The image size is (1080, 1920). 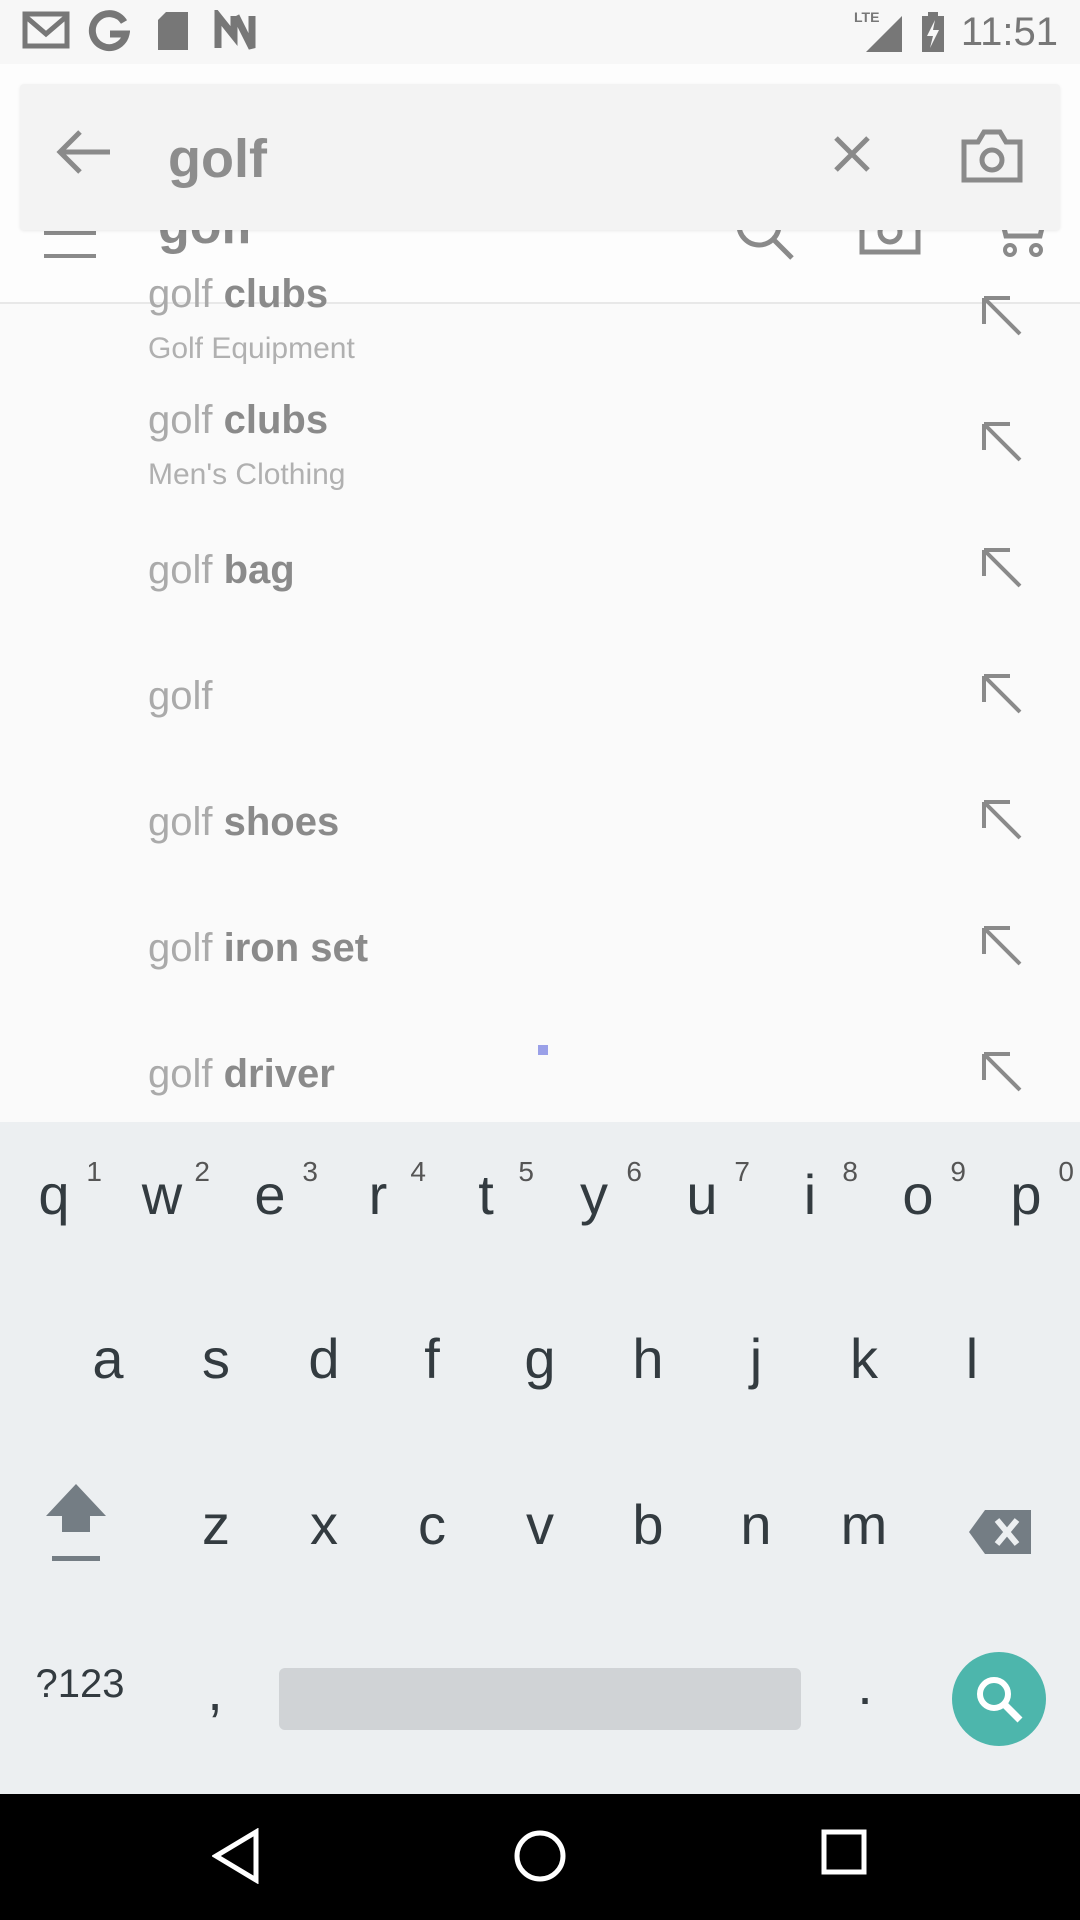 What do you see at coordinates (241, 1074) in the screenshot?
I see `suggestion-text: golf driver` at bounding box center [241, 1074].